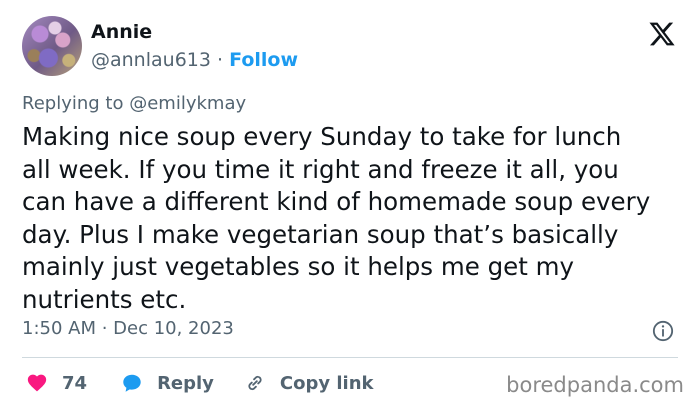 The width and height of the screenshot is (700, 410). What do you see at coordinates (263, 60) in the screenshot?
I see `follow-button: Follow` at bounding box center [263, 60].